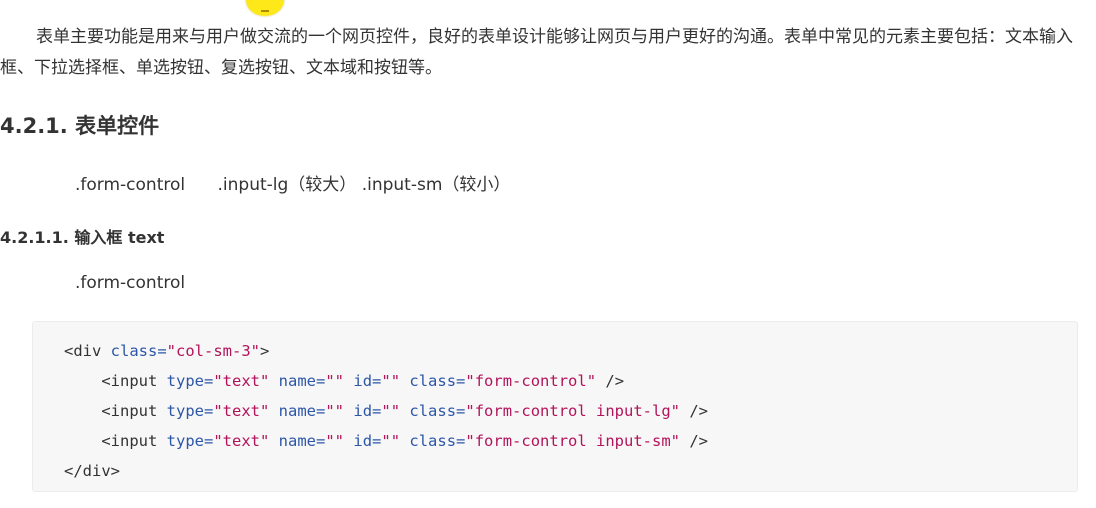  What do you see at coordinates (386, 351) in the screenshot?
I see `code-line: <div class="col-sm-3">` at bounding box center [386, 351].